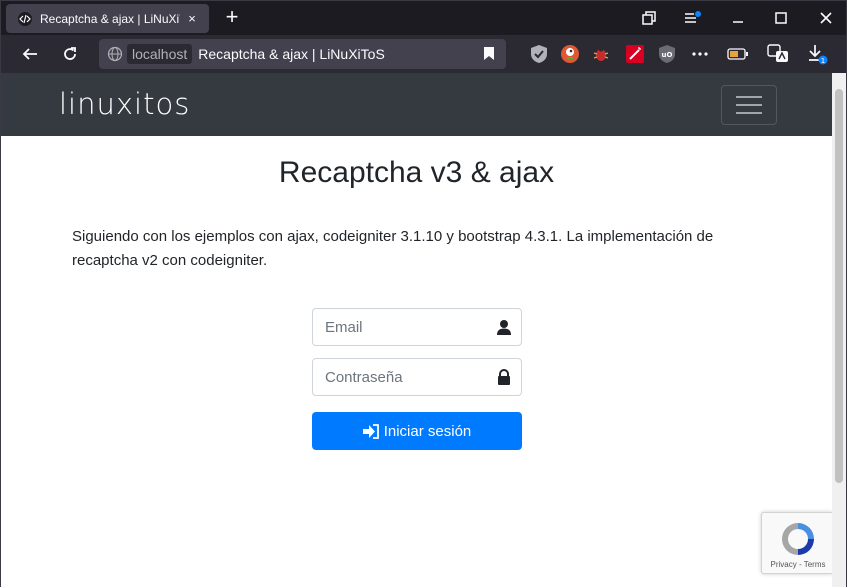  I want to click on code-icon, so click(25, 18).